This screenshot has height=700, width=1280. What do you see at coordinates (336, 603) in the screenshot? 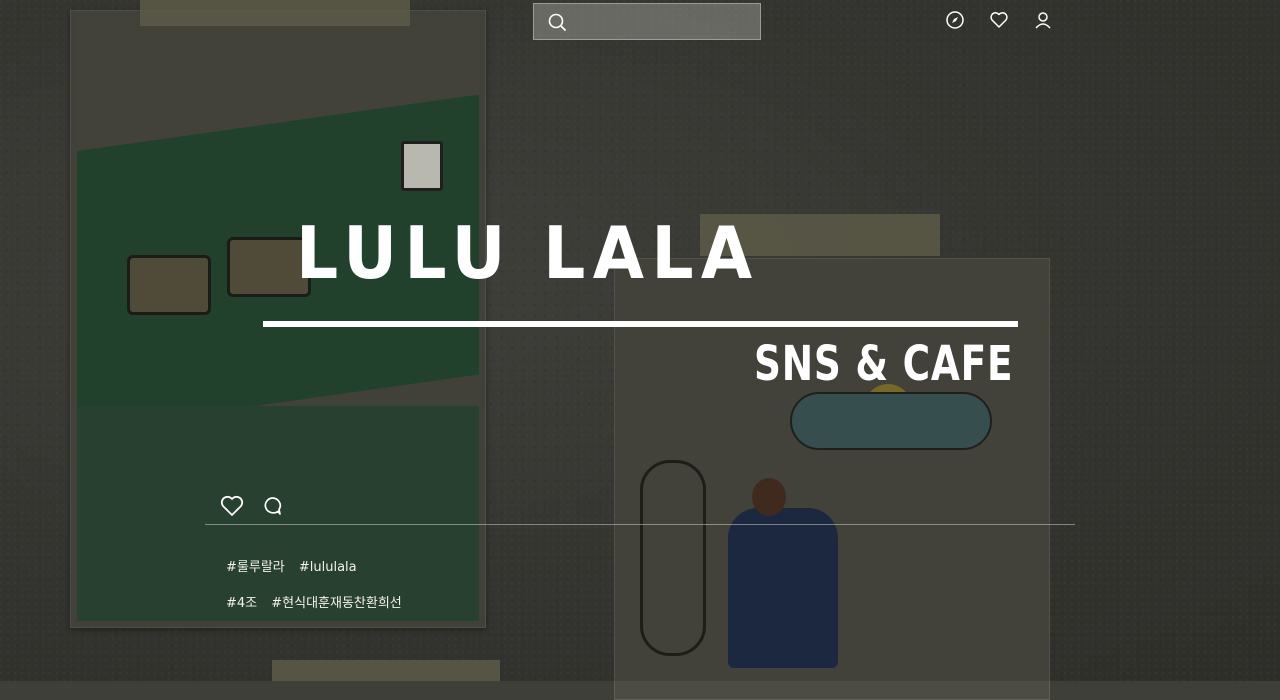
I see `hashtag: #현식대훈재동찬환희선` at bounding box center [336, 603].